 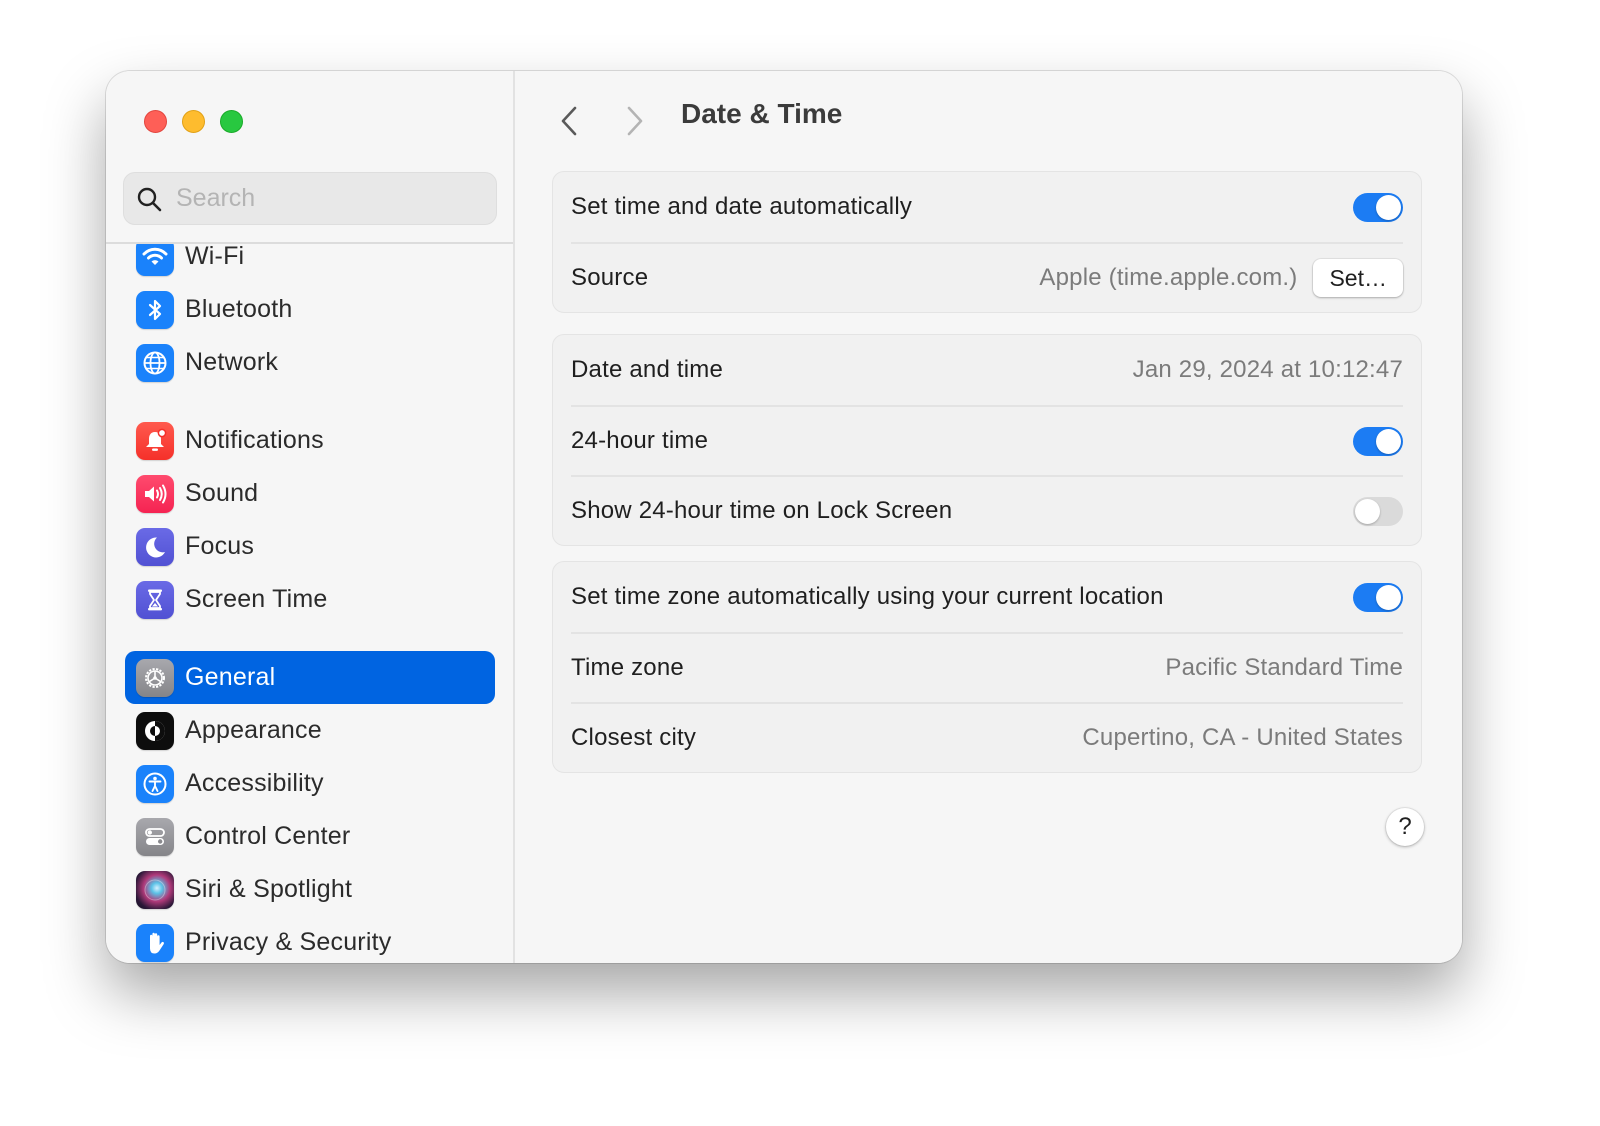 What do you see at coordinates (742, 206) in the screenshot?
I see `row-label: Set time and date automatically` at bounding box center [742, 206].